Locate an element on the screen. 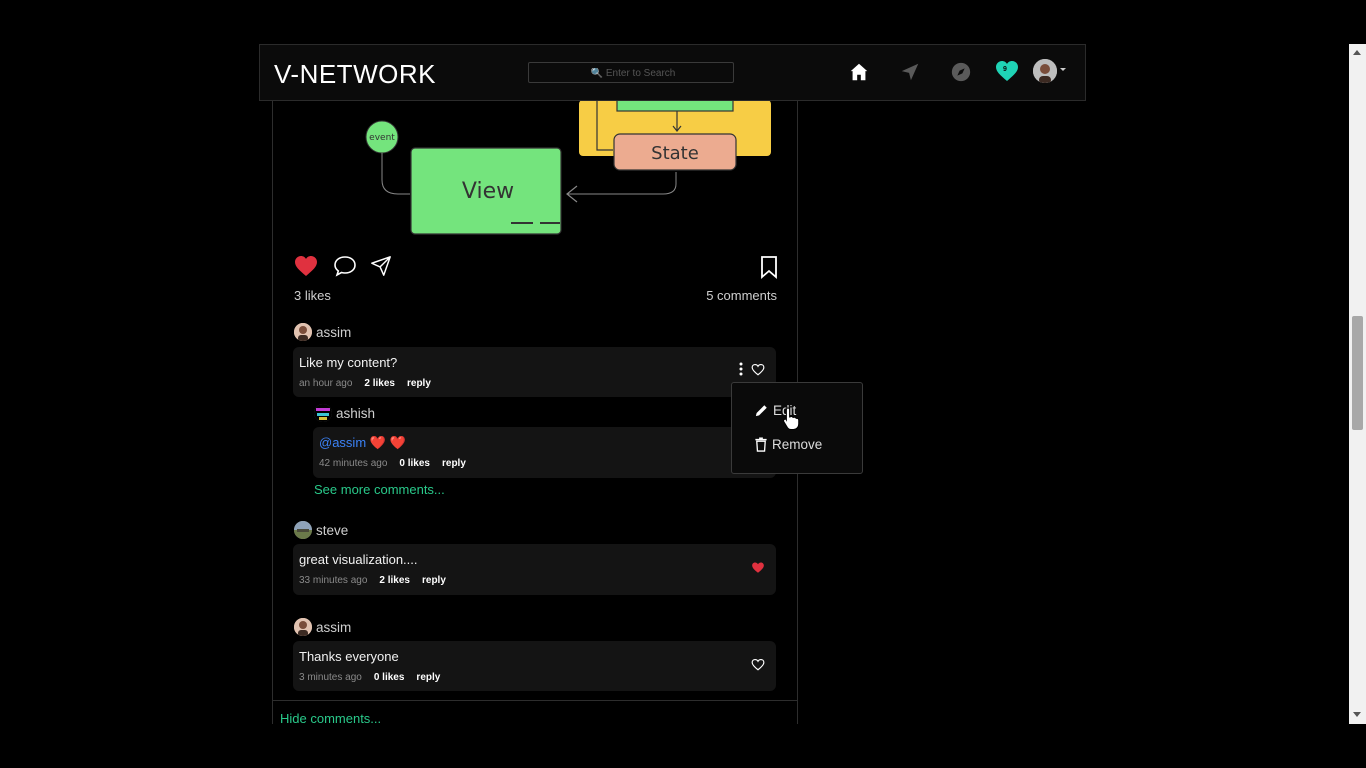 The width and height of the screenshot is (1366, 768). brand-logo: V-NETWORK is located at coordinates (355, 74).